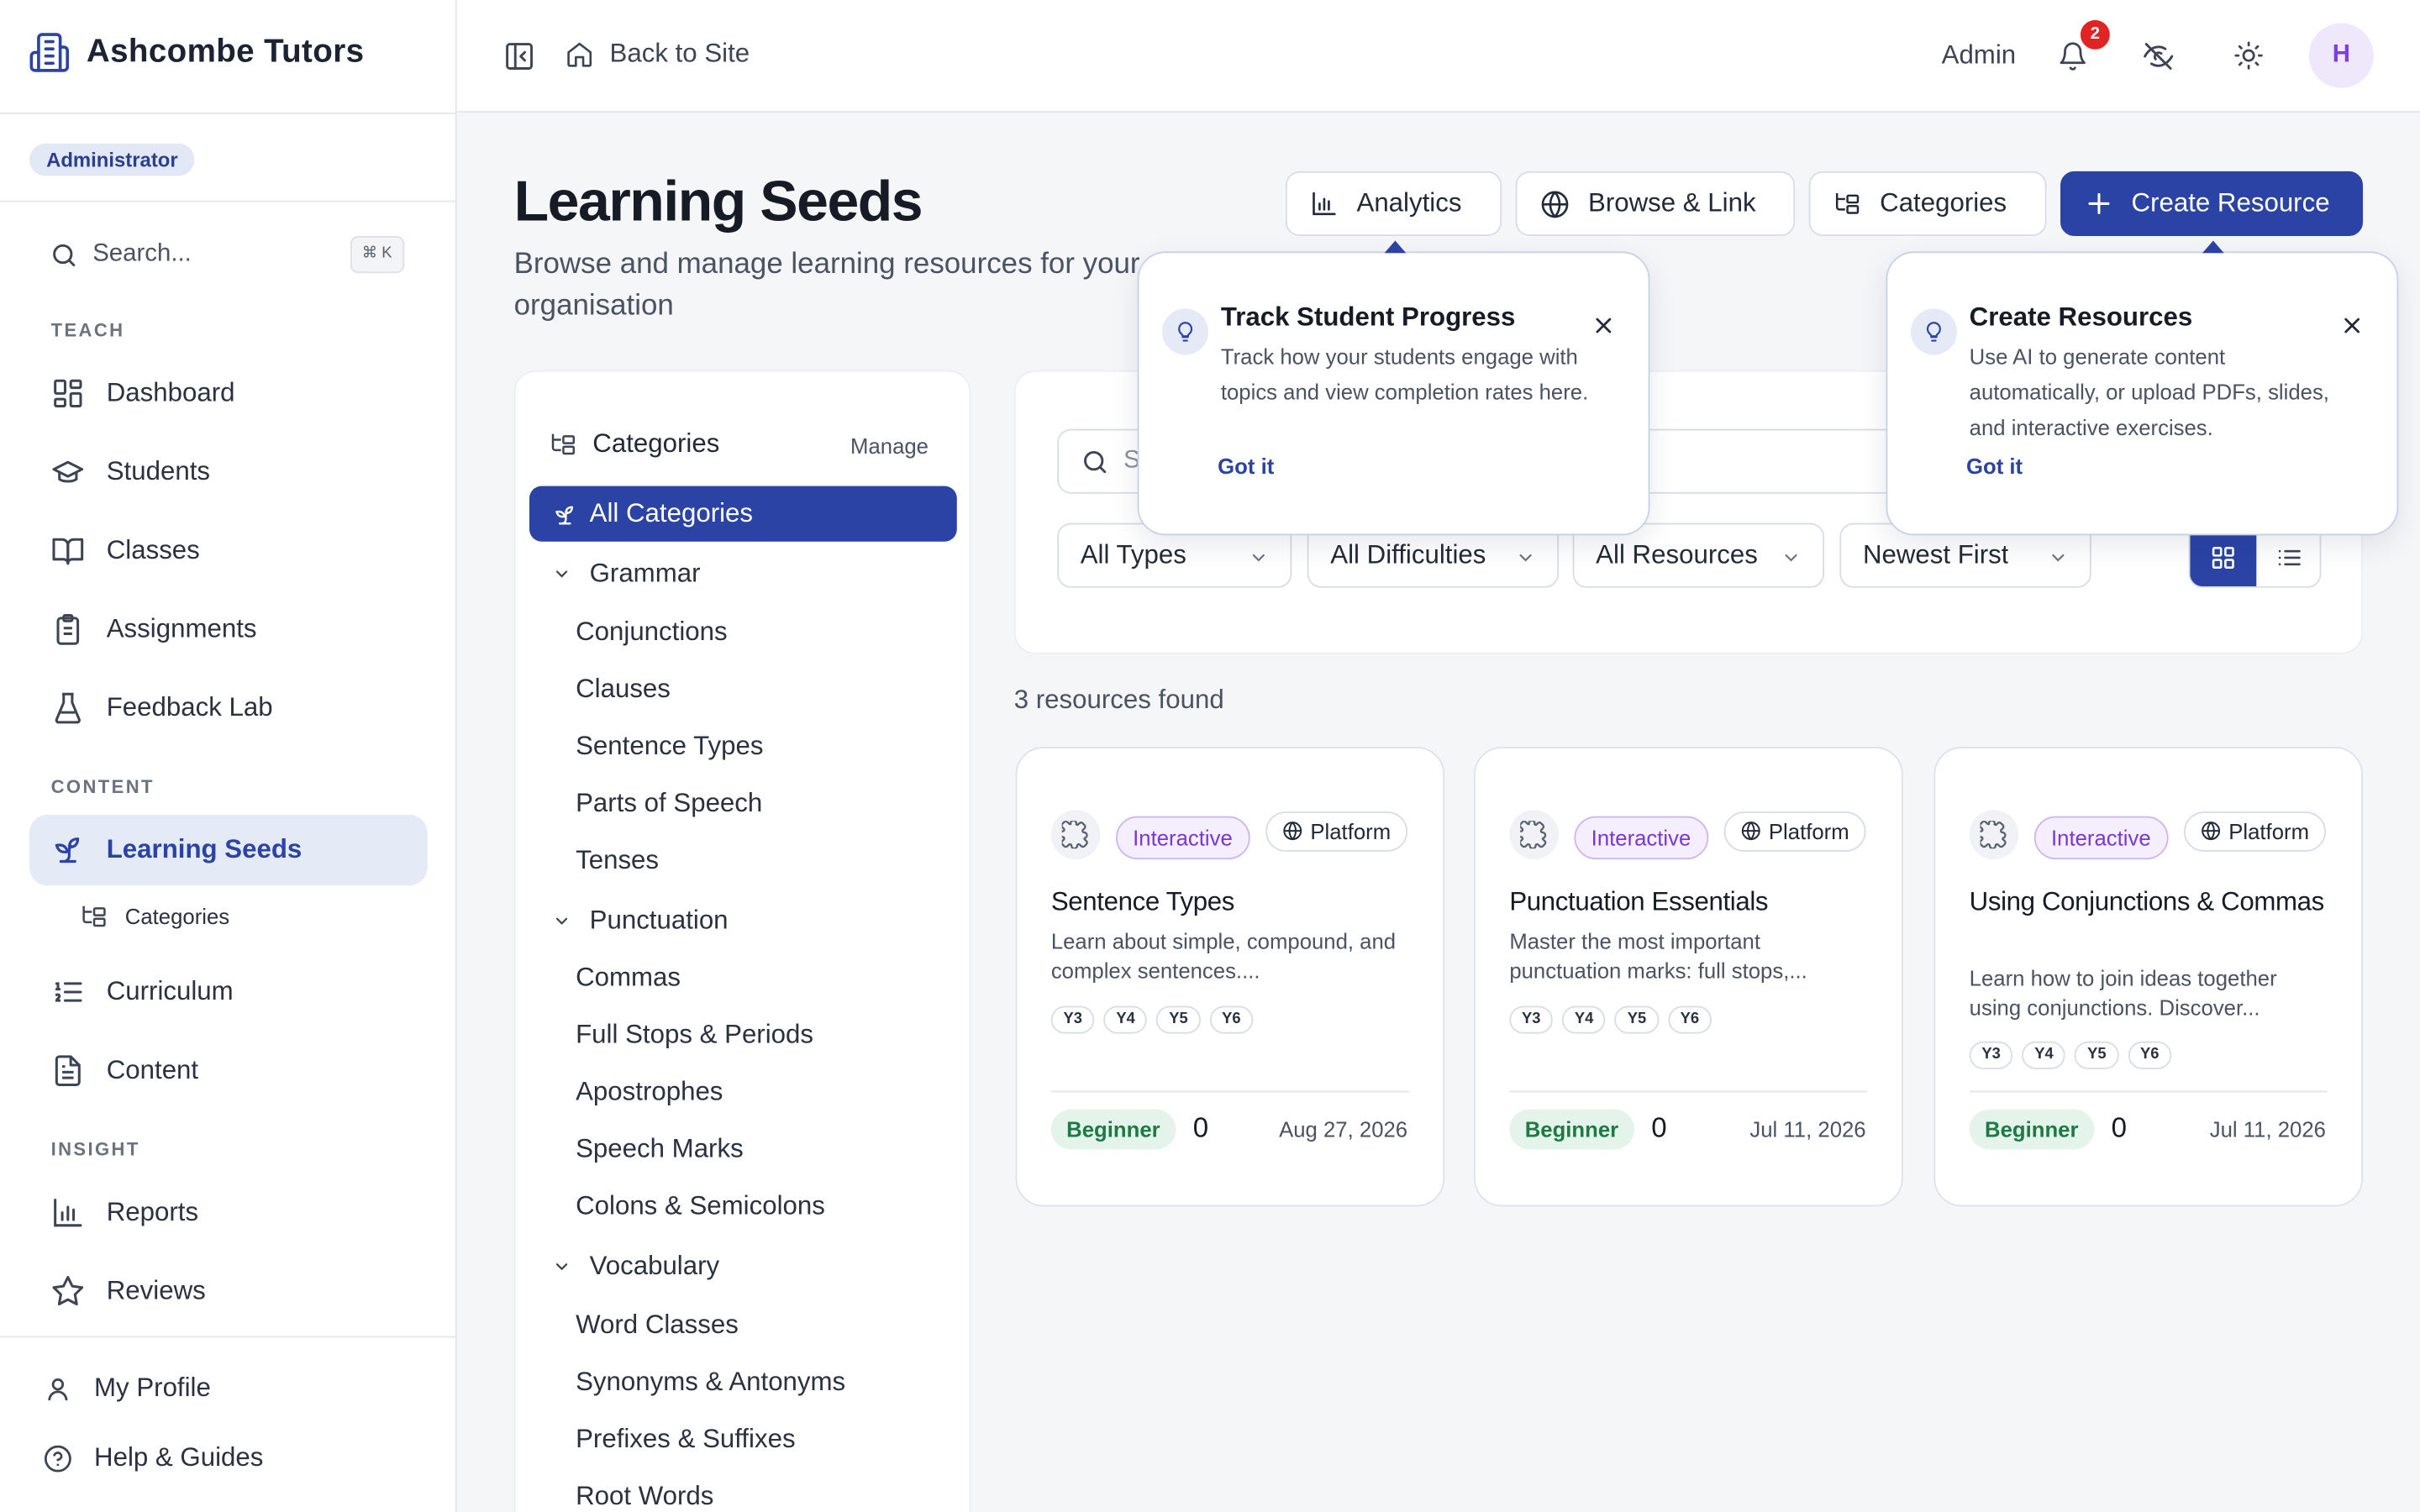 The image size is (2420, 1512). What do you see at coordinates (1943, 203) in the screenshot?
I see `categories-label: Categories` at bounding box center [1943, 203].